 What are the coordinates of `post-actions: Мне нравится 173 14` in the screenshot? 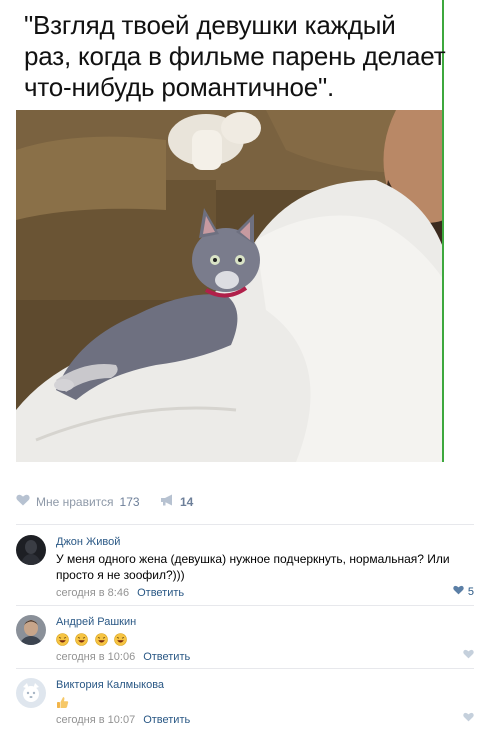 It's located at (246, 503).